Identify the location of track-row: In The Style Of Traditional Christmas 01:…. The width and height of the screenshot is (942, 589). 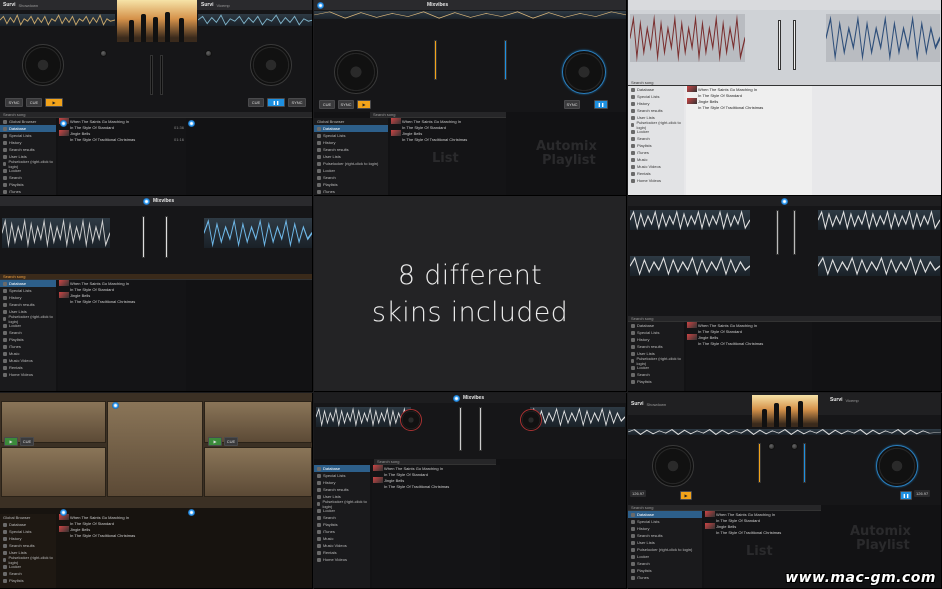
(122, 139).